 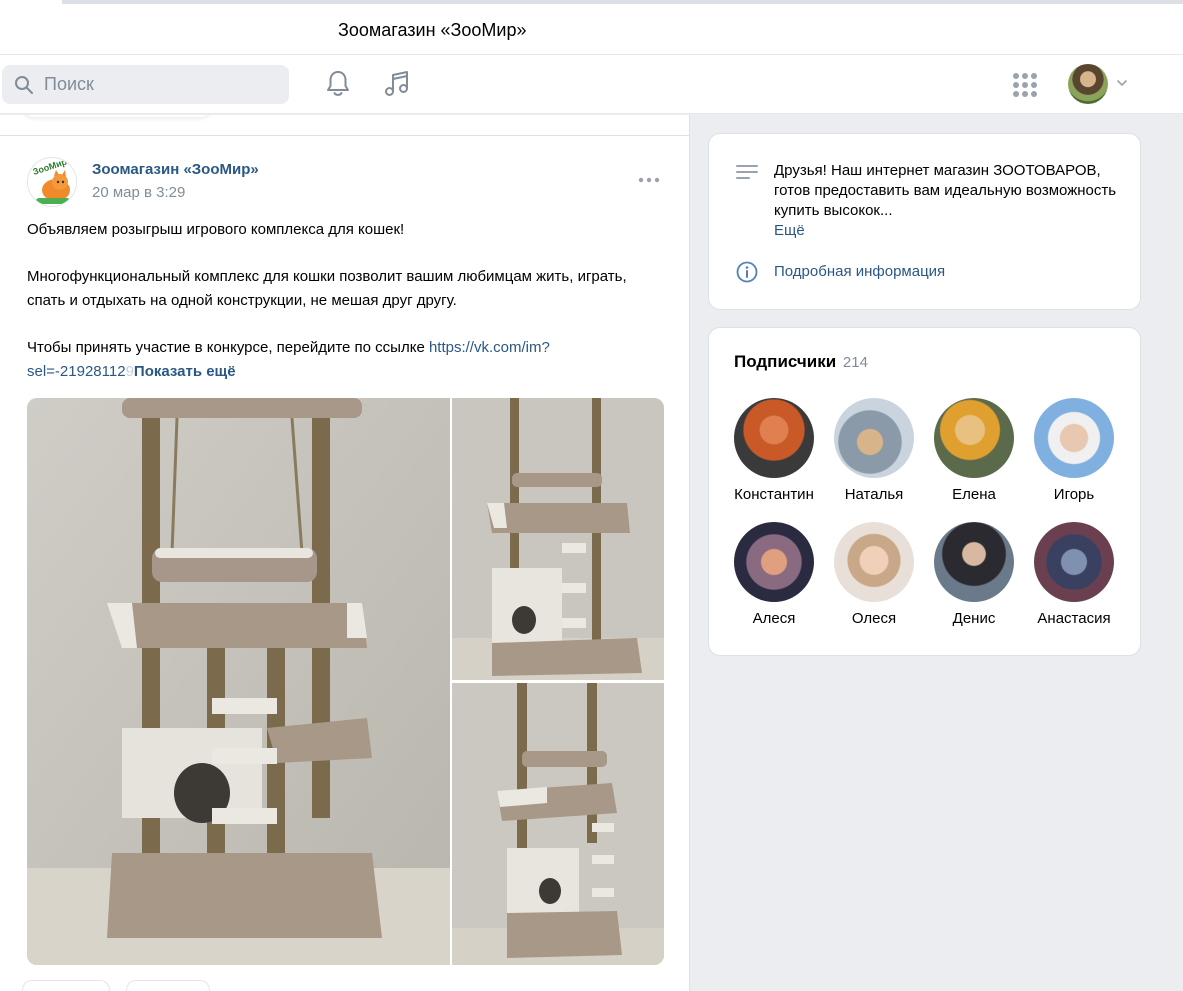 What do you see at coordinates (622, 2) in the screenshot?
I see `browser-tab-strip` at bounding box center [622, 2].